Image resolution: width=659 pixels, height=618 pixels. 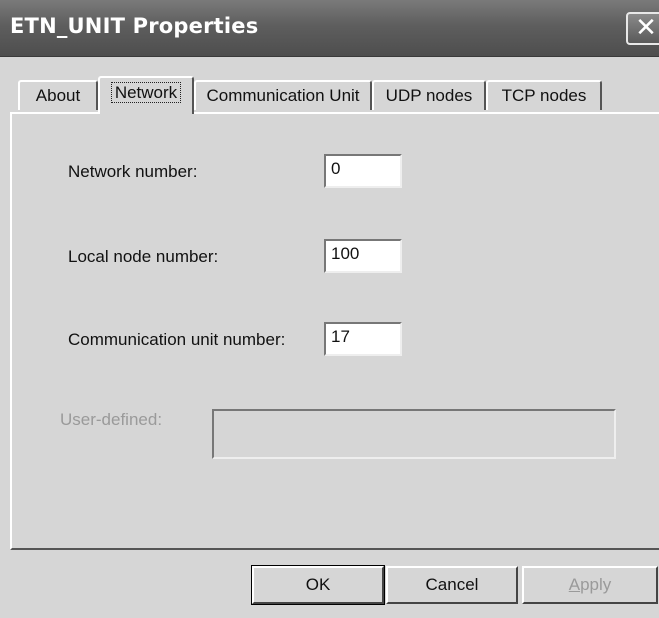 I want to click on tab-tcp-nodes: TCP nodes, so click(x=544, y=95).